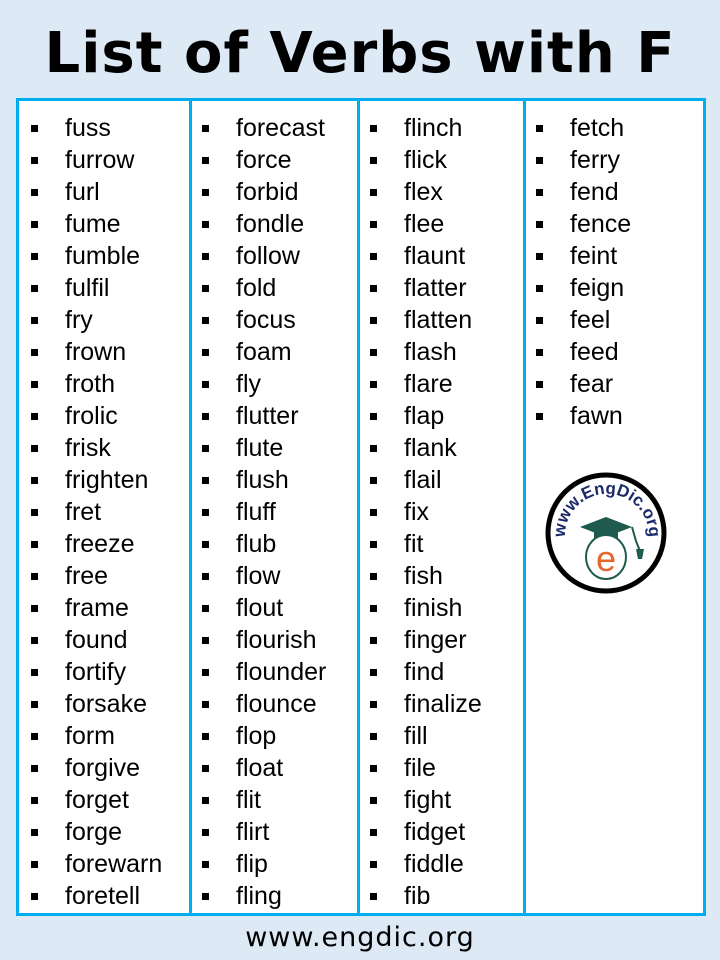 This screenshot has width=720, height=960. I want to click on verb-list-item: follow, so click(274, 256).